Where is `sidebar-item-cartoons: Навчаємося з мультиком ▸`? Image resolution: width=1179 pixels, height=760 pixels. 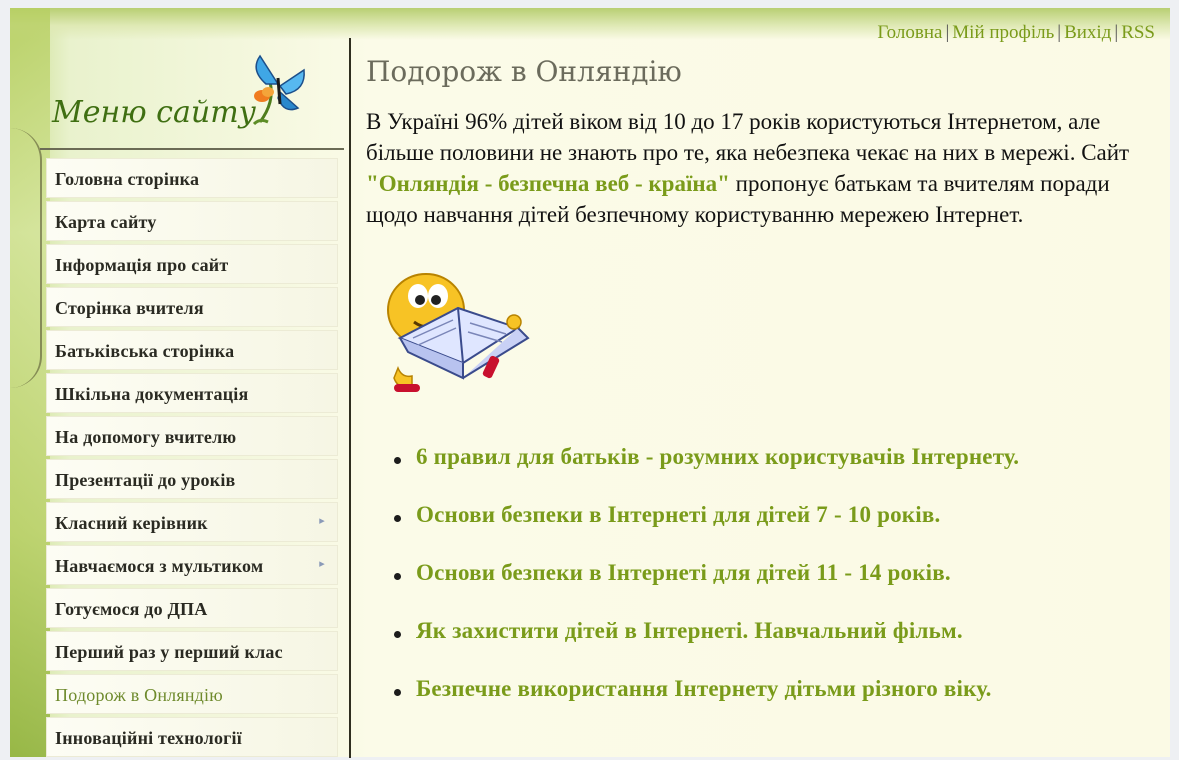
sidebar-item-cartoons: Навчаємося з мультиком ▸ is located at coordinates (192, 565).